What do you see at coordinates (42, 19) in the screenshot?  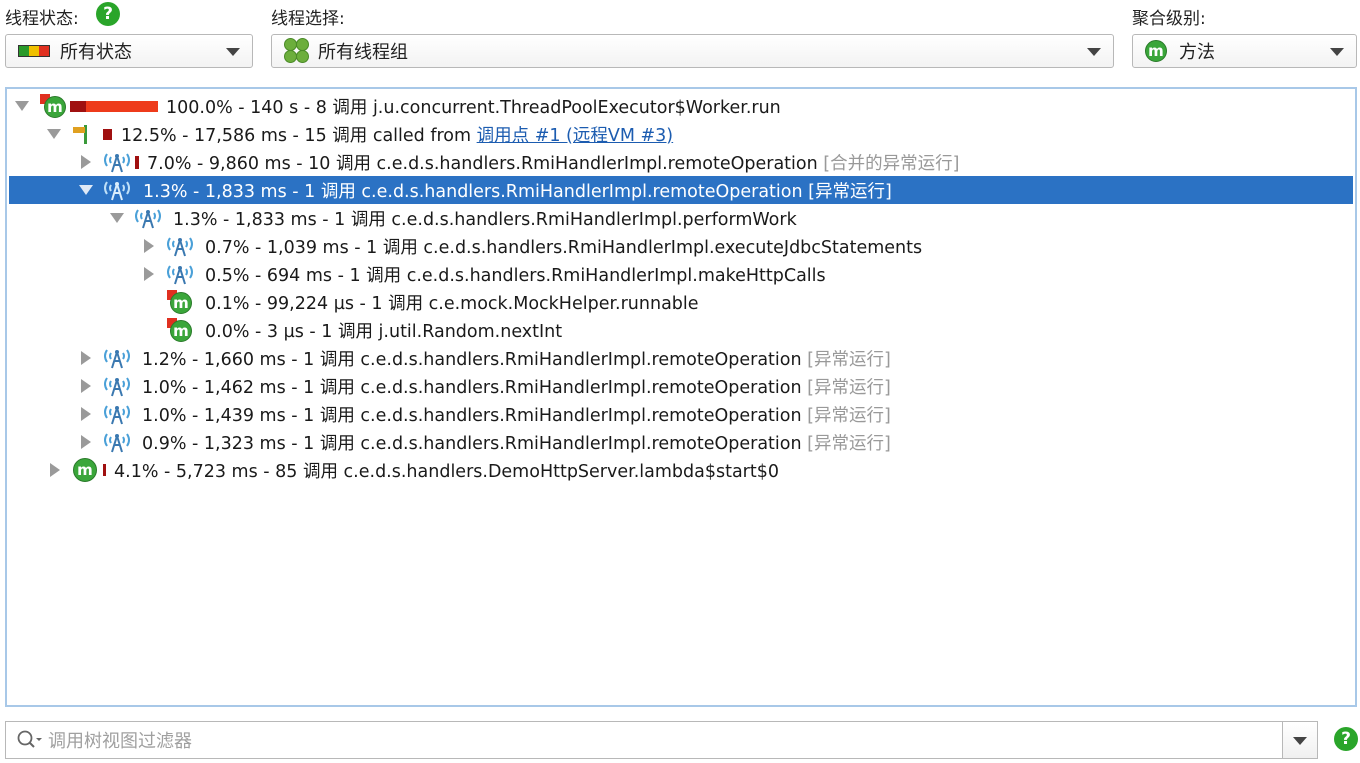 I see `thread-status-label: 线程状态:` at bounding box center [42, 19].